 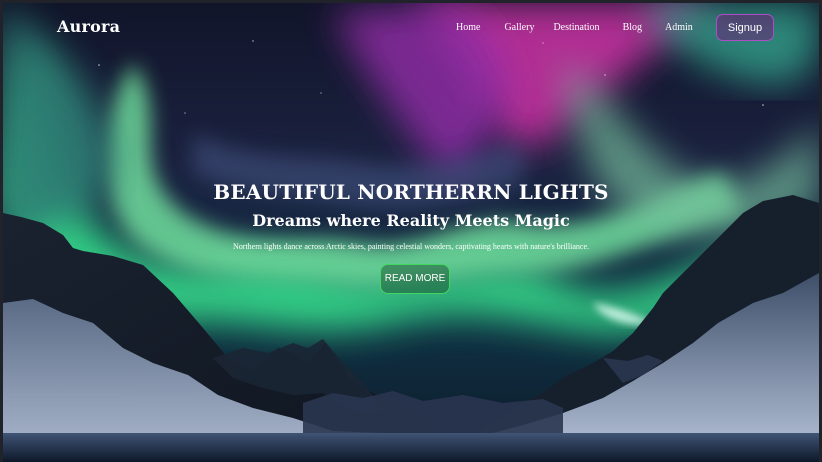 What do you see at coordinates (632, 27) in the screenshot?
I see `nav-link-blog: Blog` at bounding box center [632, 27].